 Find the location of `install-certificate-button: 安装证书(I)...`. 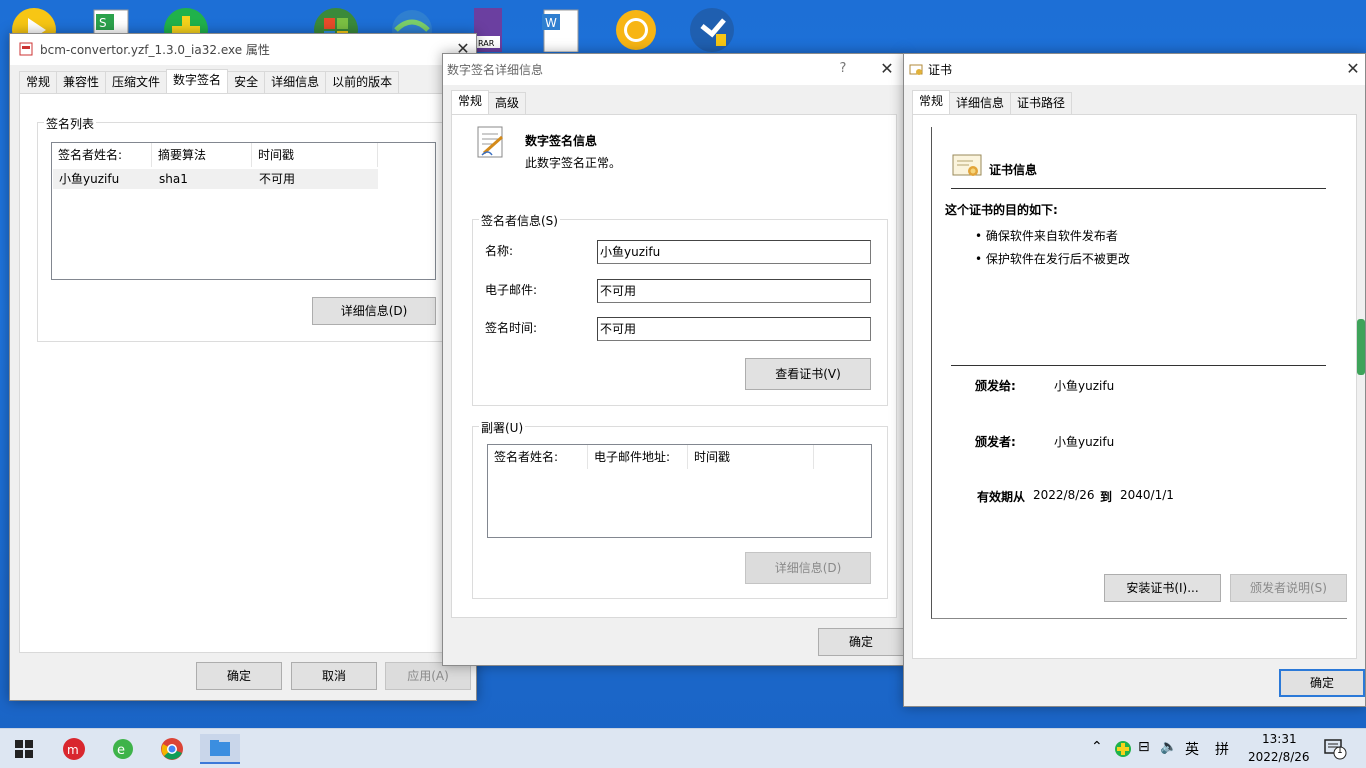

install-certificate-button: 安装证书(I)... is located at coordinates (1162, 588).